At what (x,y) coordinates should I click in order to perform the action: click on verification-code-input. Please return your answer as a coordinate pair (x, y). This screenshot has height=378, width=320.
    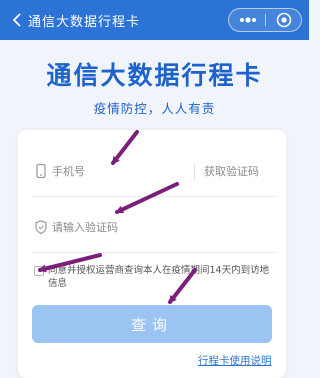
    Looking at the image, I should click on (152, 227).